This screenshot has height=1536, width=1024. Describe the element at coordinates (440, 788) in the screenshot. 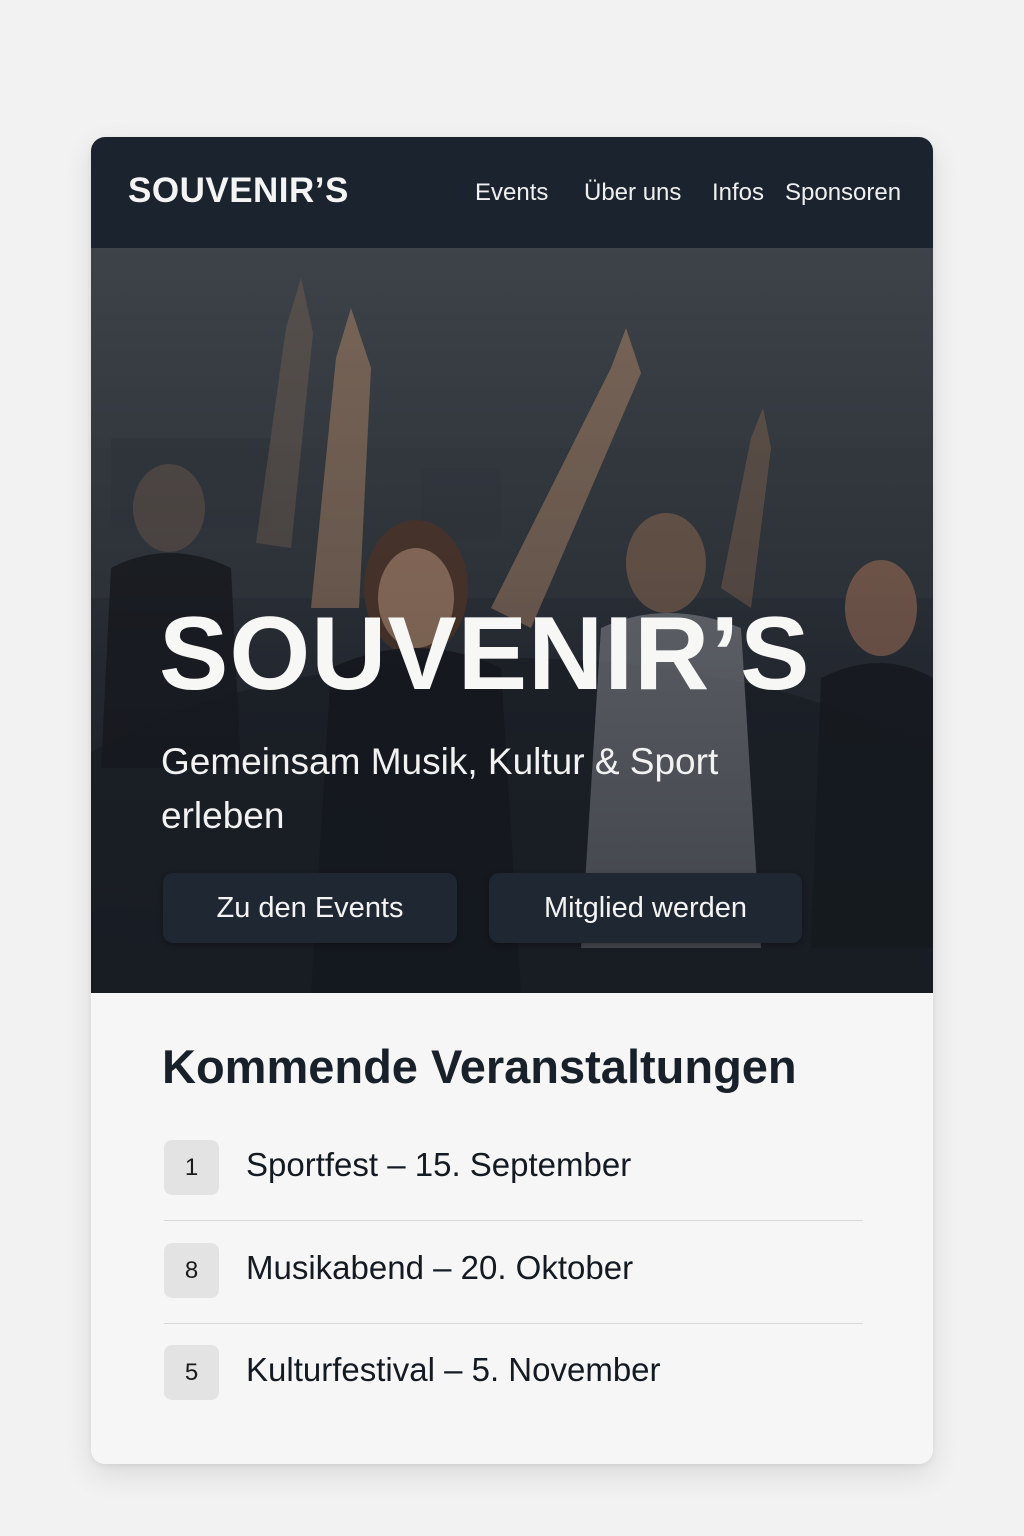

I see `hero-subtitle: Gemeinsam Musik, Kultur & Sport erleben` at that location.